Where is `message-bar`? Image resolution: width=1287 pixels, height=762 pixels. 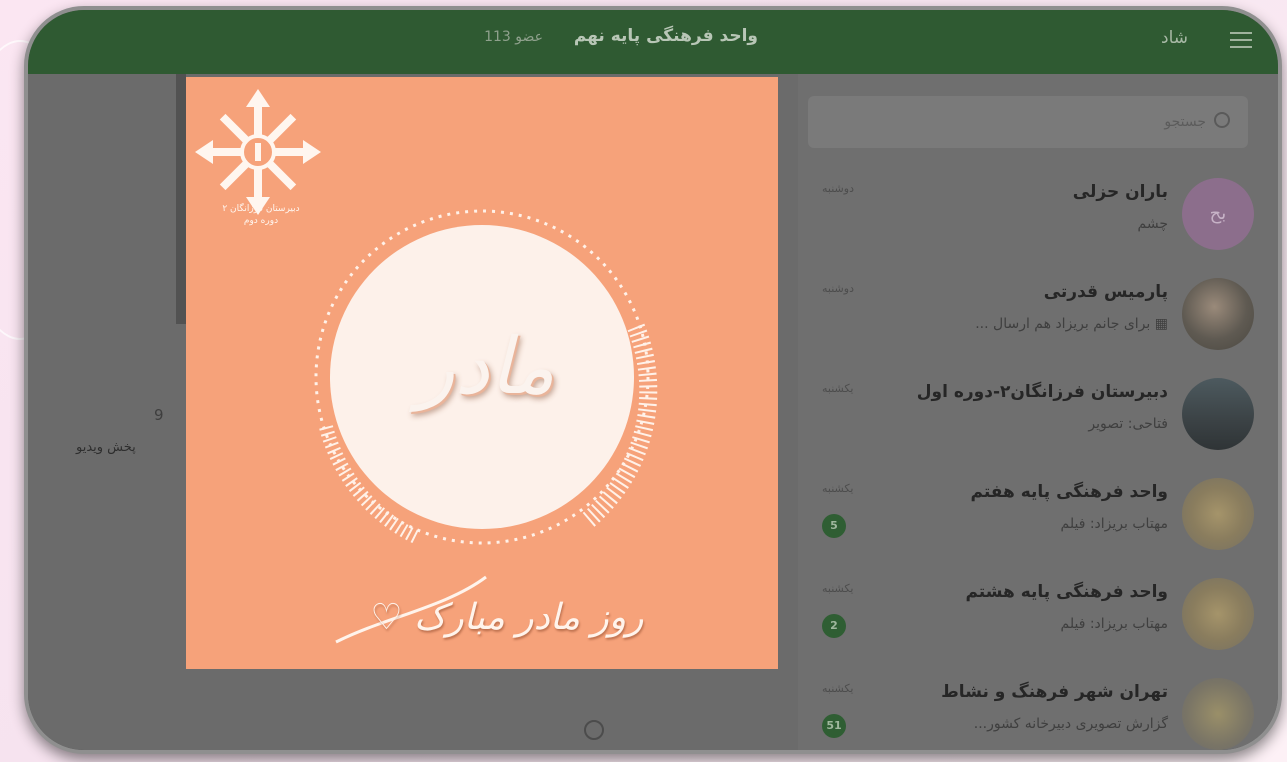
message-bar is located at coordinates (181, 199).